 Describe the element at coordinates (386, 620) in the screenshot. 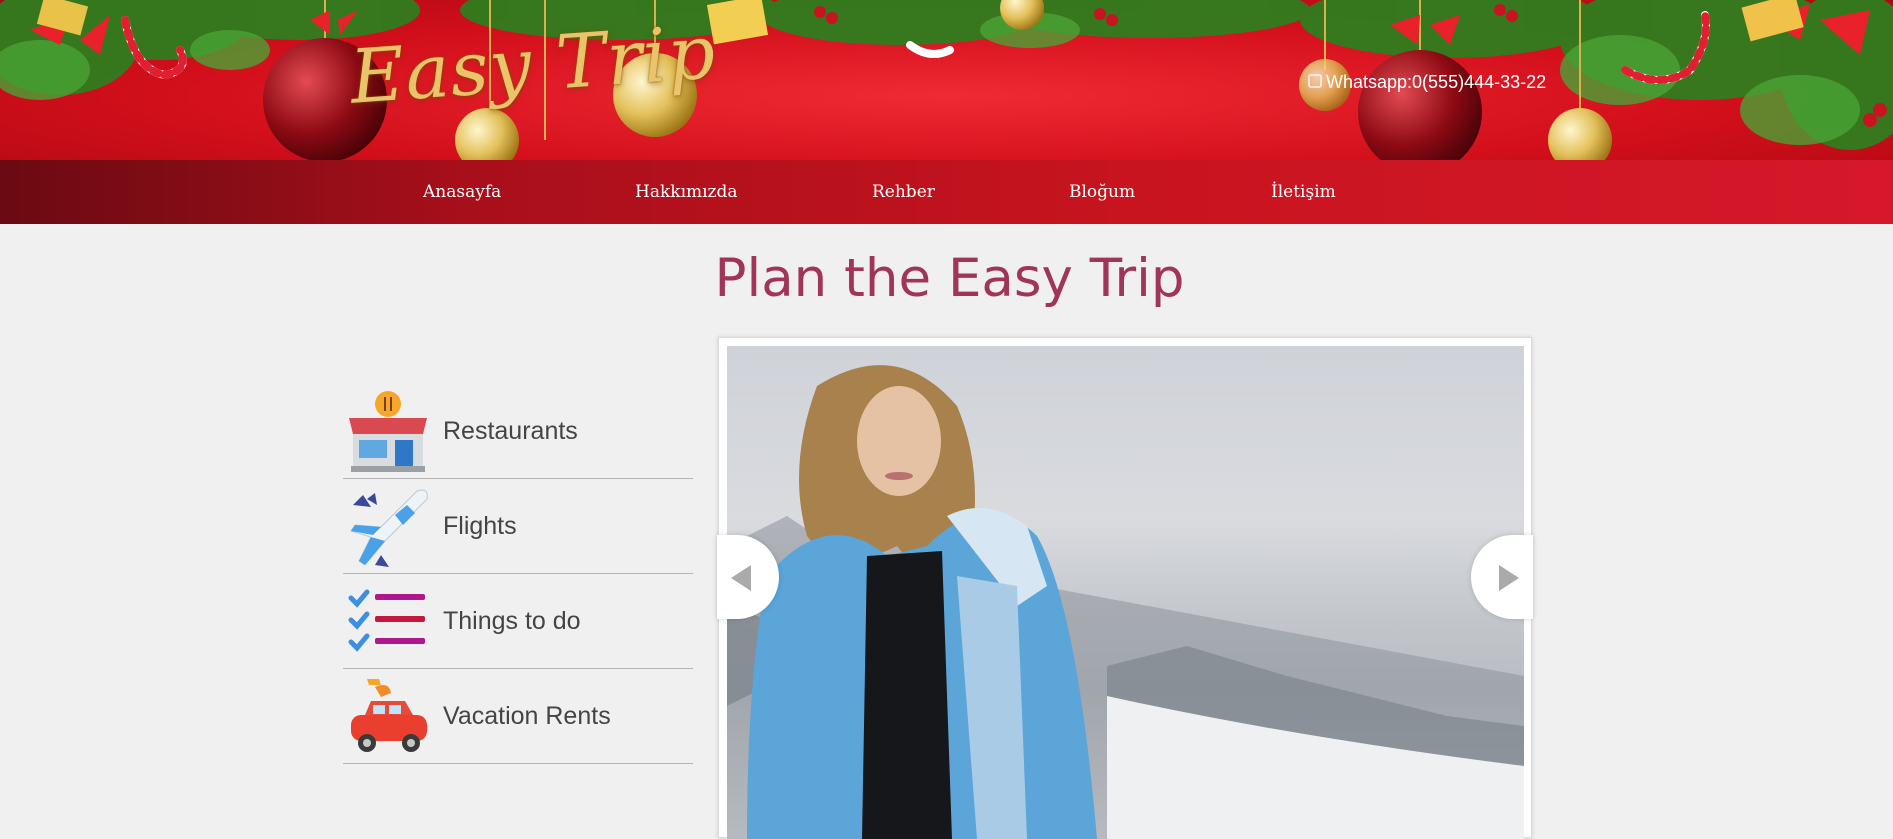

I see `checklist-icon` at that location.